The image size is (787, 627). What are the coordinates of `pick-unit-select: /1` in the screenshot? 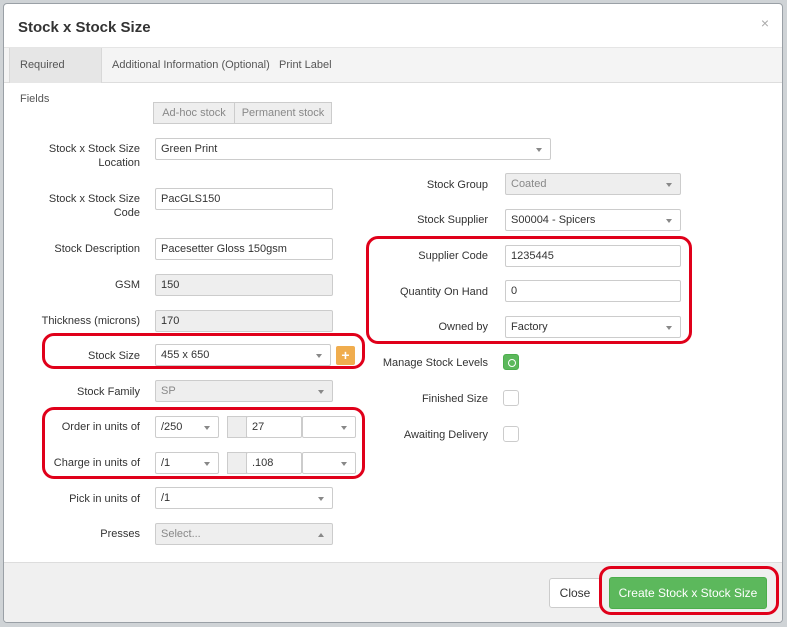 It's located at (244, 498).